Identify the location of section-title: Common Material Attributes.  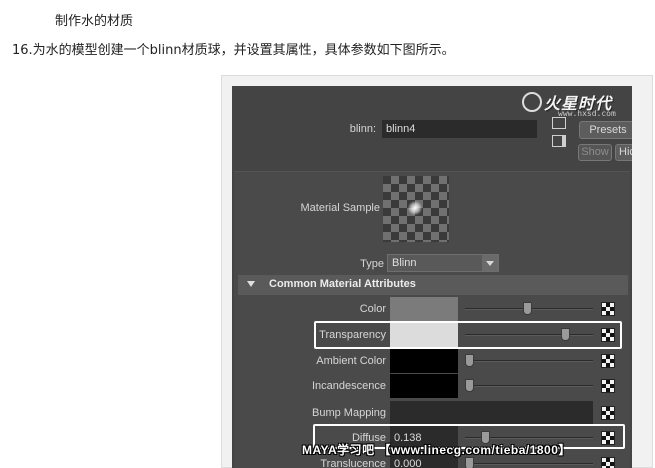
(342, 284).